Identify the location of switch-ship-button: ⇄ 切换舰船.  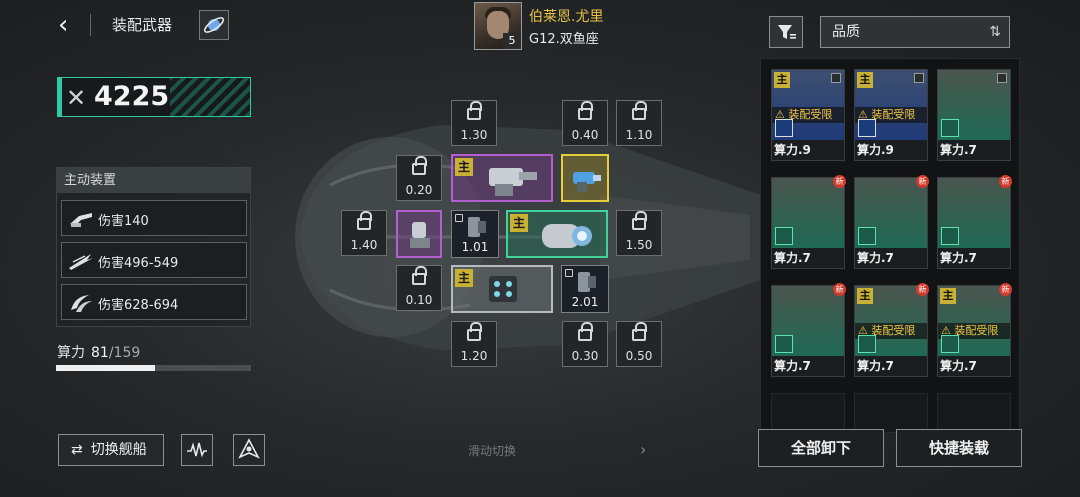
(111, 450).